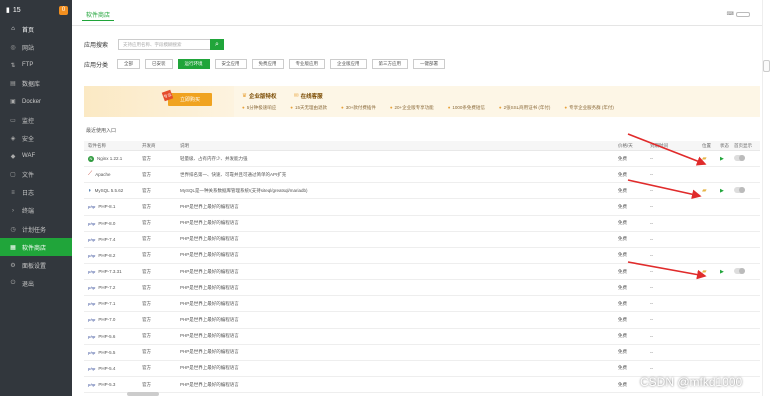  What do you see at coordinates (113, 174) in the screenshot?
I see `cell-name: ⟋ Apache` at bounding box center [113, 174].